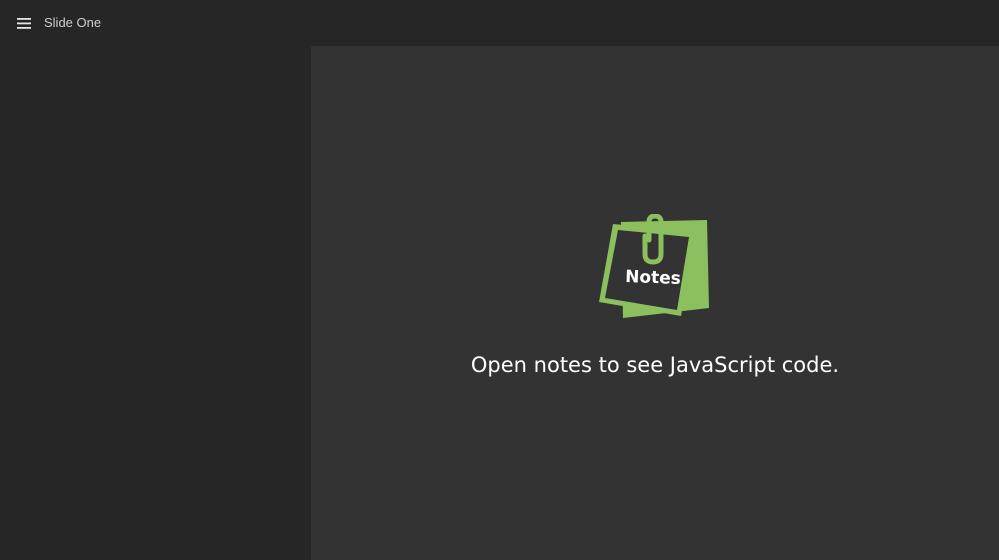  Describe the element at coordinates (655, 365) in the screenshot. I see `slide-message: Open notes to see JavaScript code.` at that location.